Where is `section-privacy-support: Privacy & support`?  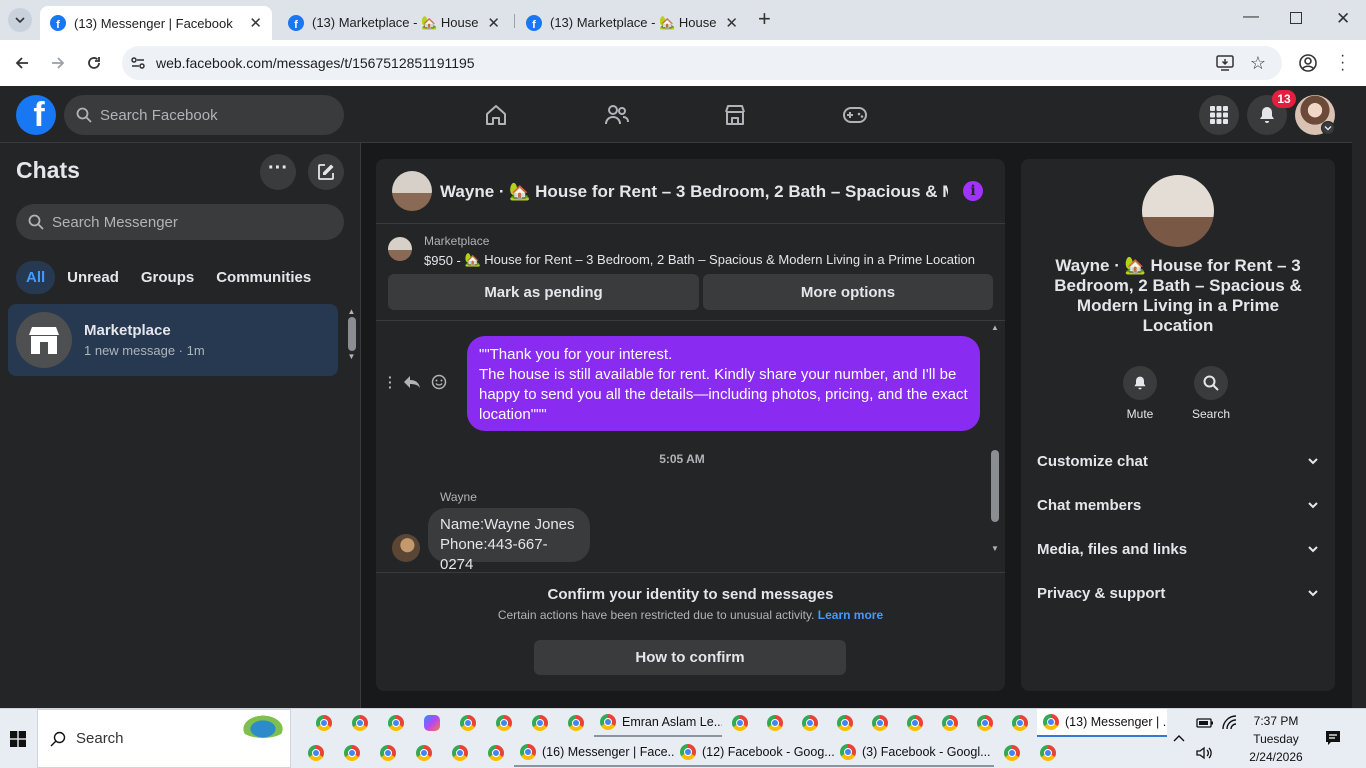 section-privacy-support: Privacy & support is located at coordinates (1178, 593).